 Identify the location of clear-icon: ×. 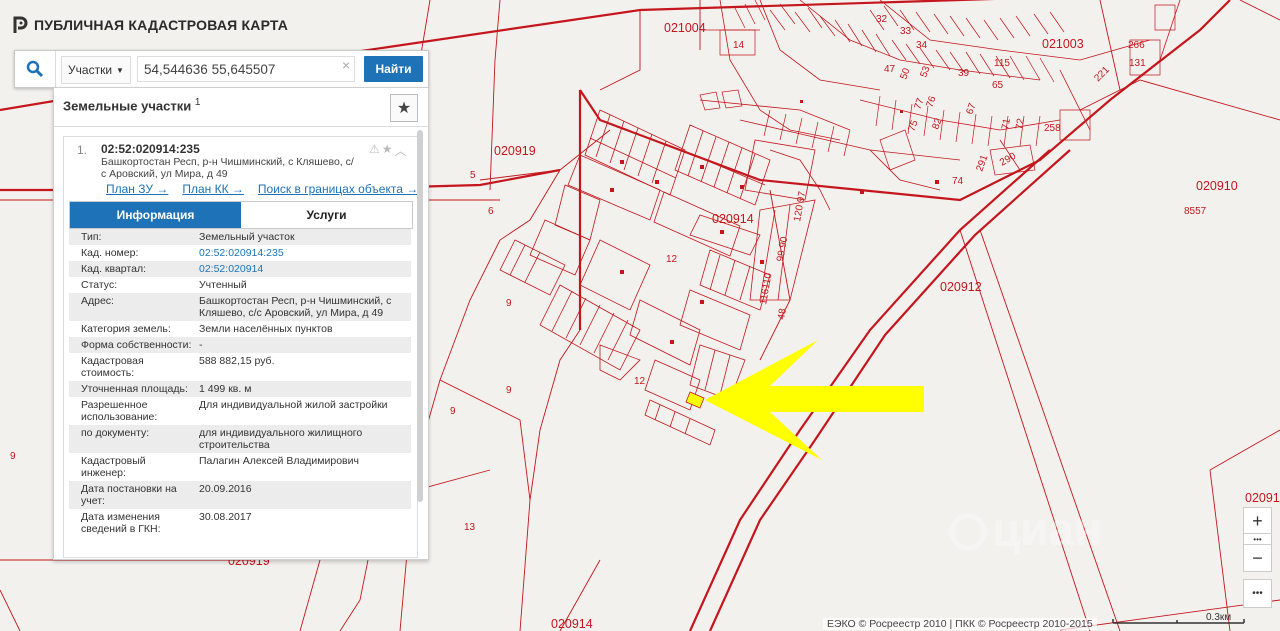
(346, 65).